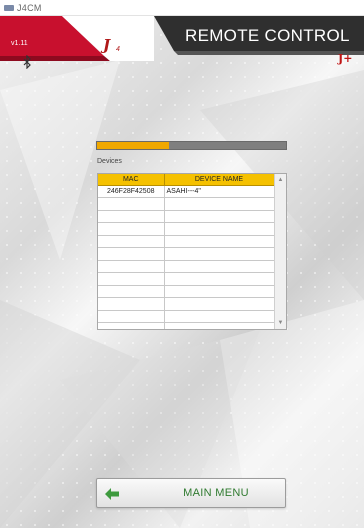  What do you see at coordinates (133, 145) in the screenshot?
I see `progress-fill` at bounding box center [133, 145].